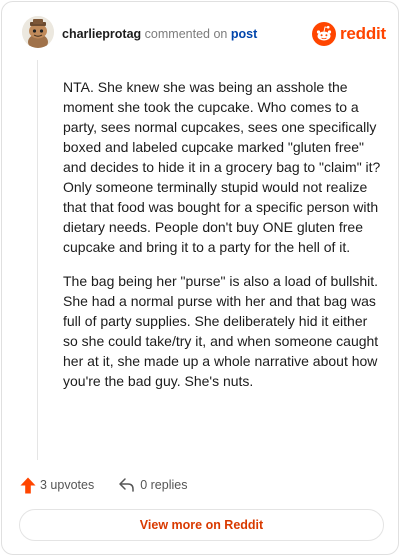 The width and height of the screenshot is (400, 556). I want to click on upvote-arrow-icon, so click(28, 485).